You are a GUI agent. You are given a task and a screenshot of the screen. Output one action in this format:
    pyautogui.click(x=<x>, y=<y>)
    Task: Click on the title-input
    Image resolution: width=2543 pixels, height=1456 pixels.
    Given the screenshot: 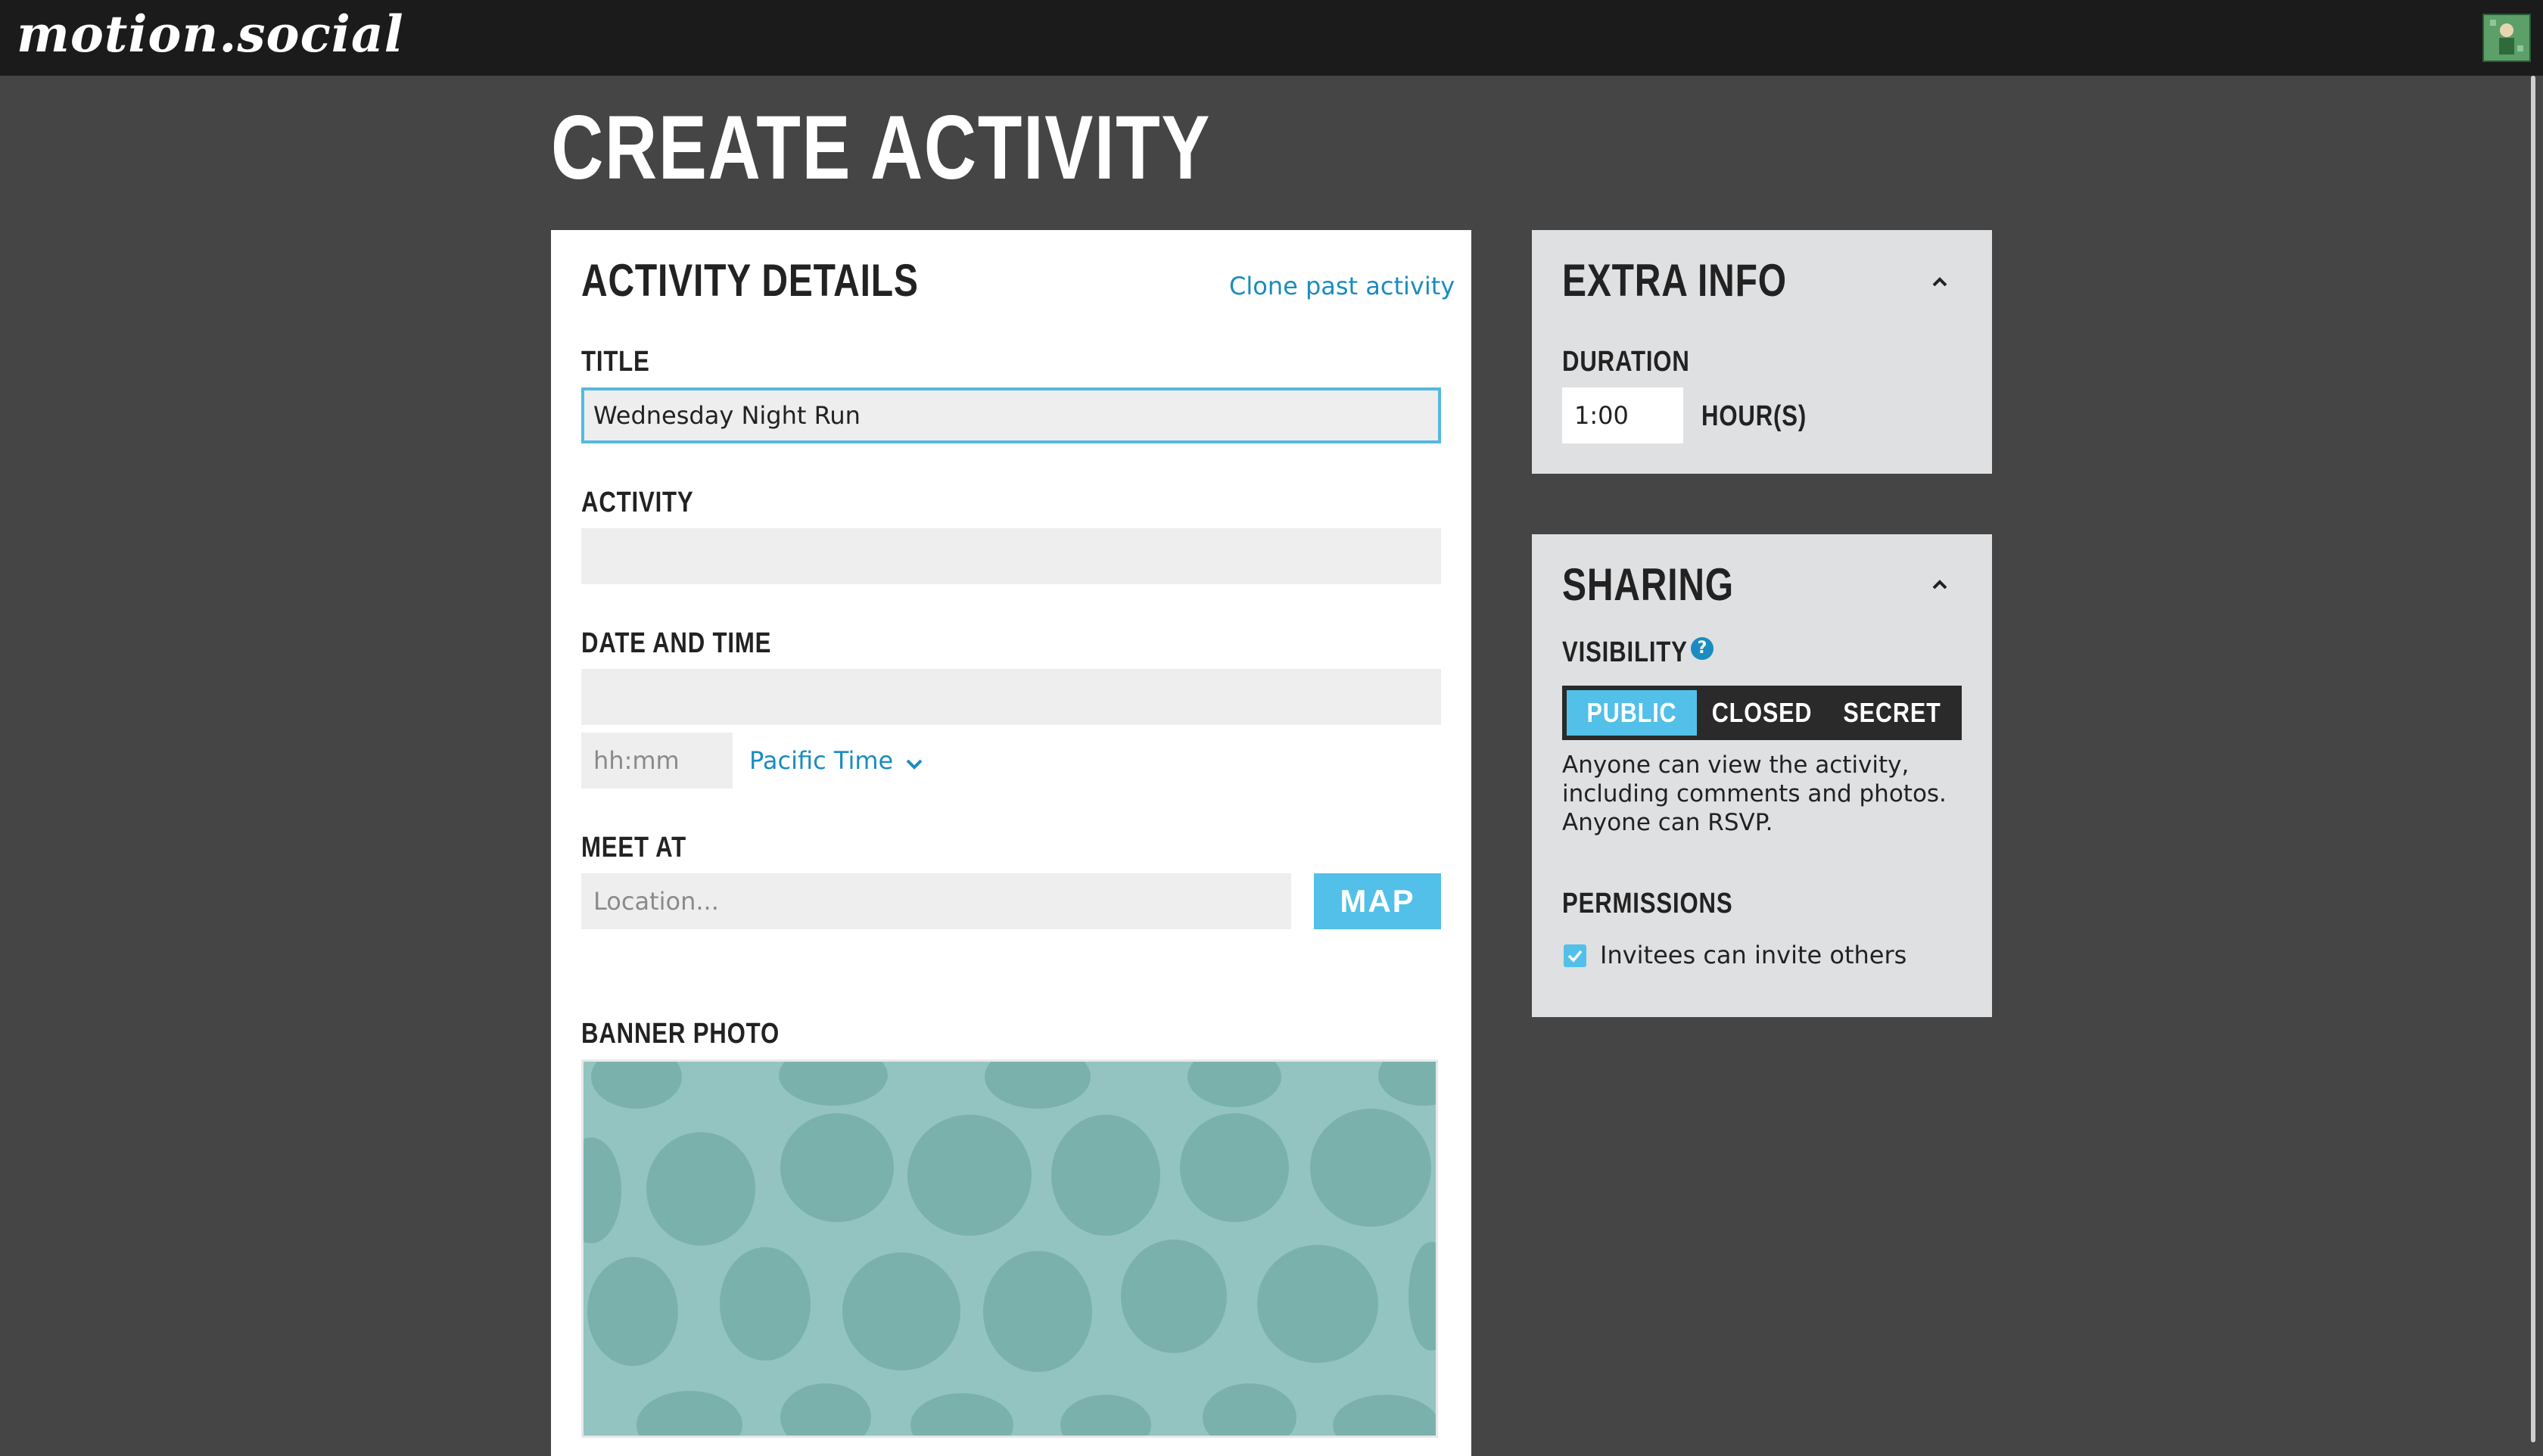 What is the action you would take?
    pyautogui.click(x=1011, y=415)
    